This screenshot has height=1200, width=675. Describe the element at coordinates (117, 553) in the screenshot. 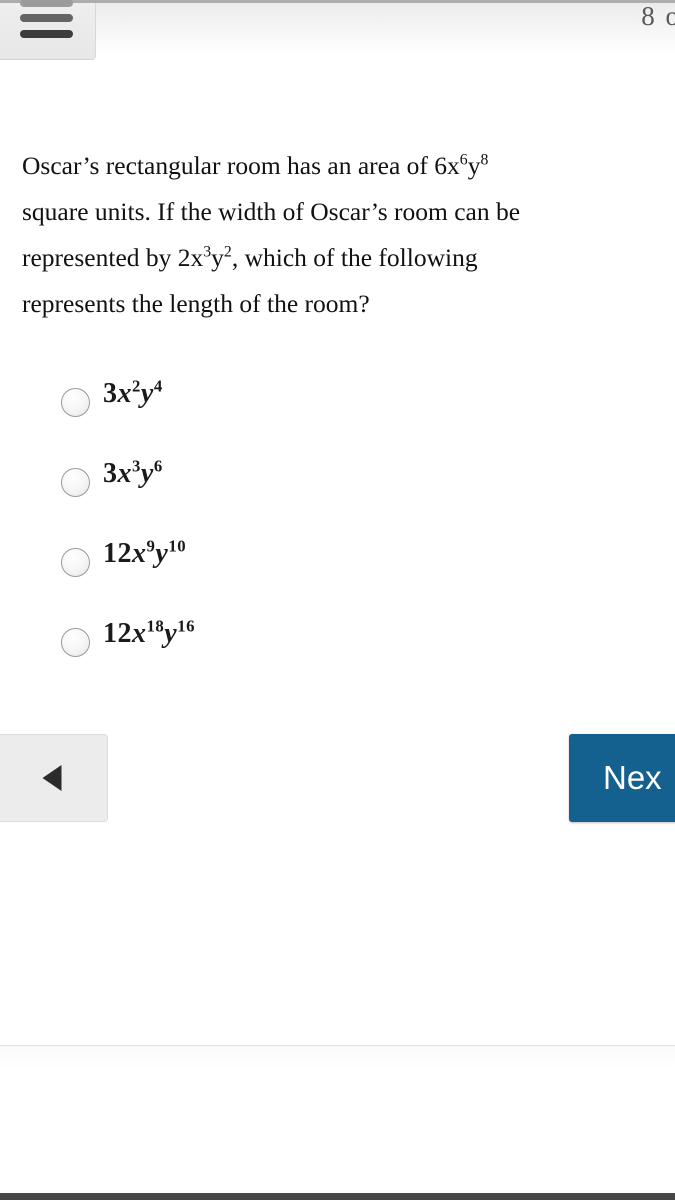

I see `answer-c-coefficient: 12` at that location.